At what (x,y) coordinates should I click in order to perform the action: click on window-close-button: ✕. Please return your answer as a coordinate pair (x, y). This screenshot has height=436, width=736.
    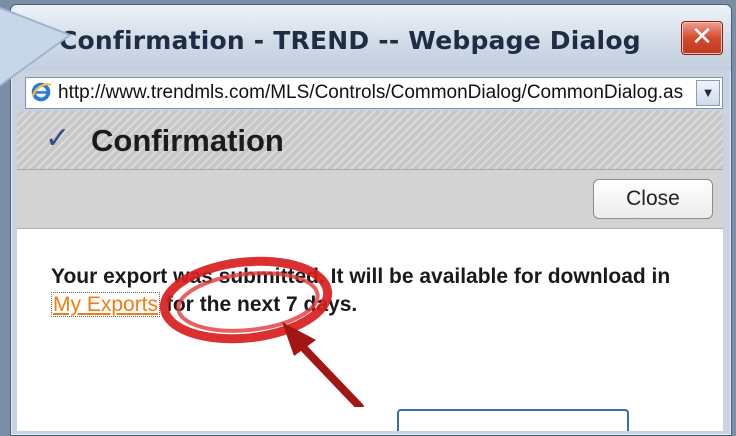
    Looking at the image, I should click on (702, 38).